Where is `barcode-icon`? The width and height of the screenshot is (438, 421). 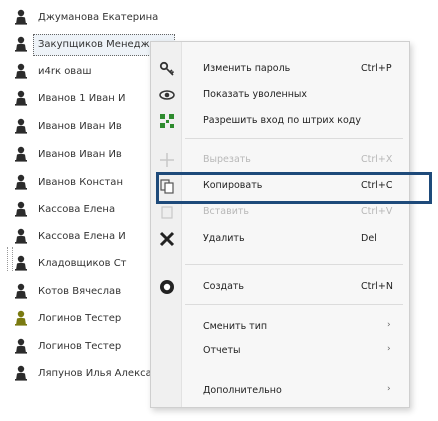
barcode-icon is located at coordinates (167, 121).